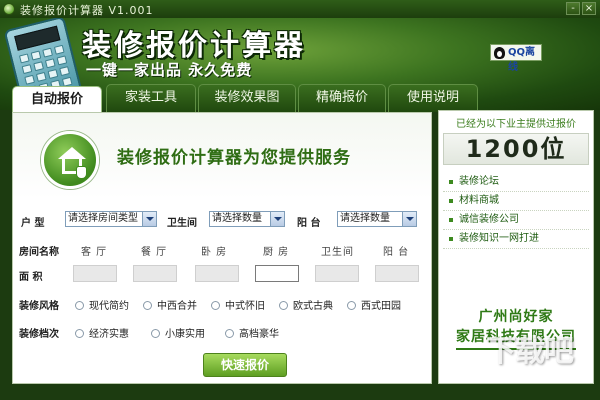 The image size is (600, 400). What do you see at coordinates (87, 10) in the screenshot?
I see `window-title: 装修报价计算器 V1.001` at bounding box center [87, 10].